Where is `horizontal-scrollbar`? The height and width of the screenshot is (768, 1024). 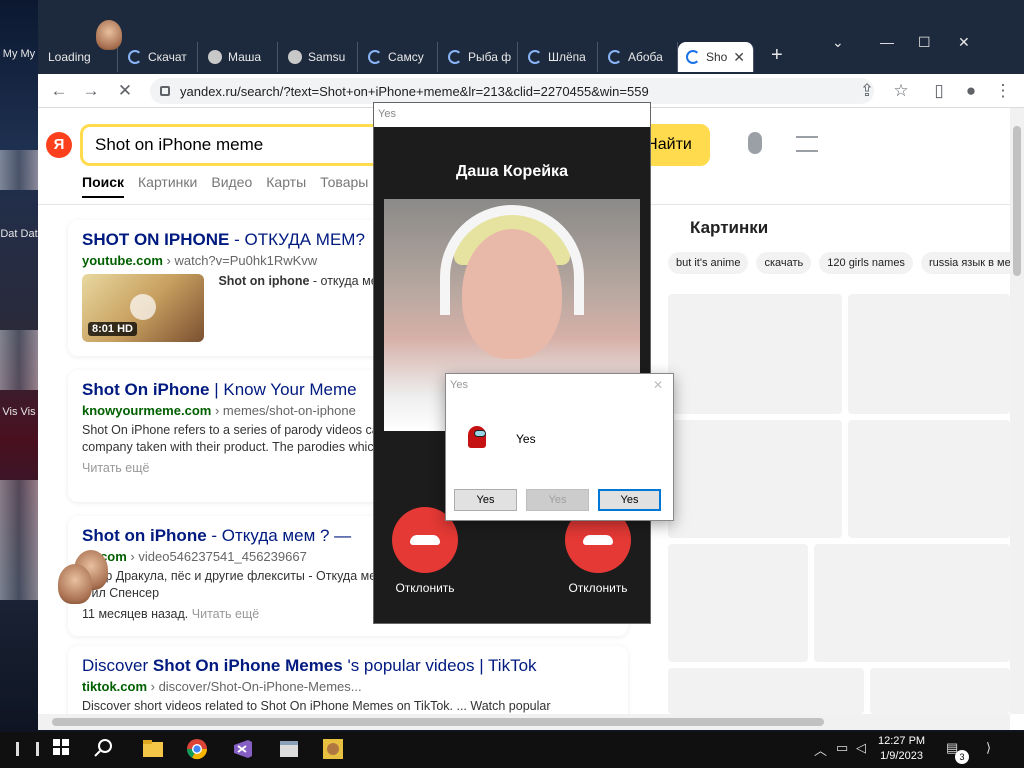 horizontal-scrollbar is located at coordinates (524, 722).